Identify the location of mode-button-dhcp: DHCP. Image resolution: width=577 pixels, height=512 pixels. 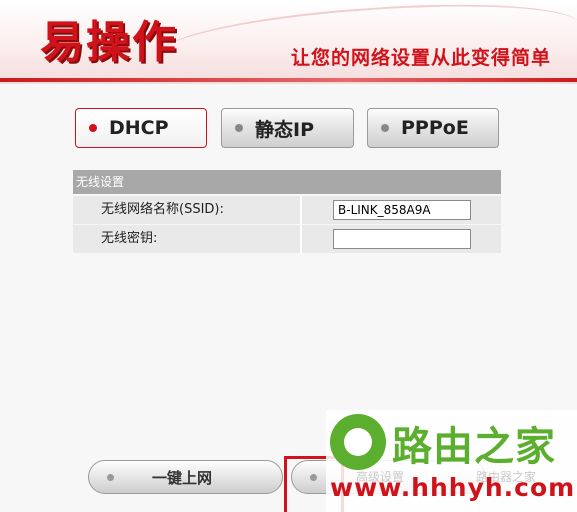
(141, 128).